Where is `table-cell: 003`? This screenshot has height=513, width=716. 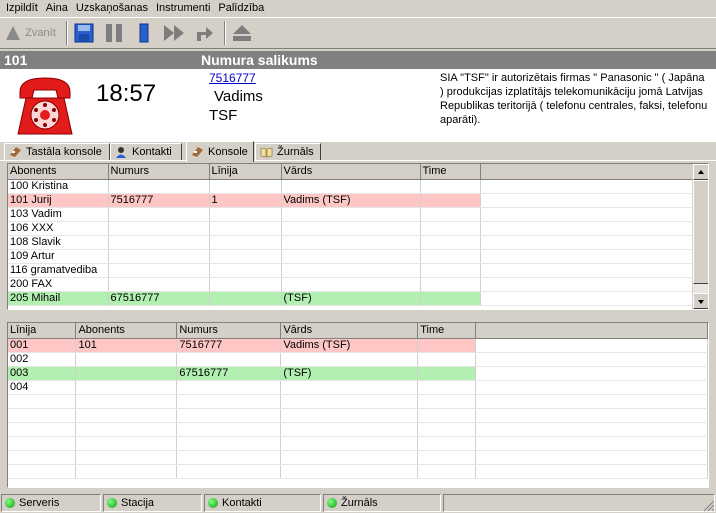
table-cell: 003 is located at coordinates (42, 373).